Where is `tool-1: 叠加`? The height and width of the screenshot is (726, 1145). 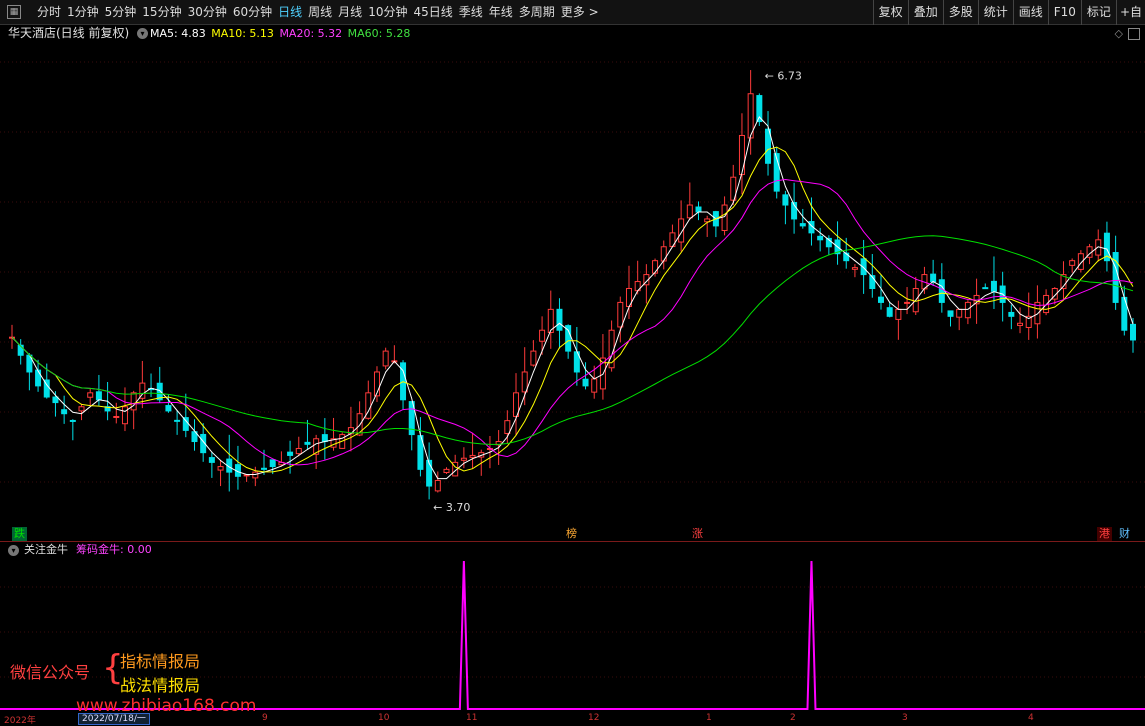
tool-1: 叠加 is located at coordinates (925, 12).